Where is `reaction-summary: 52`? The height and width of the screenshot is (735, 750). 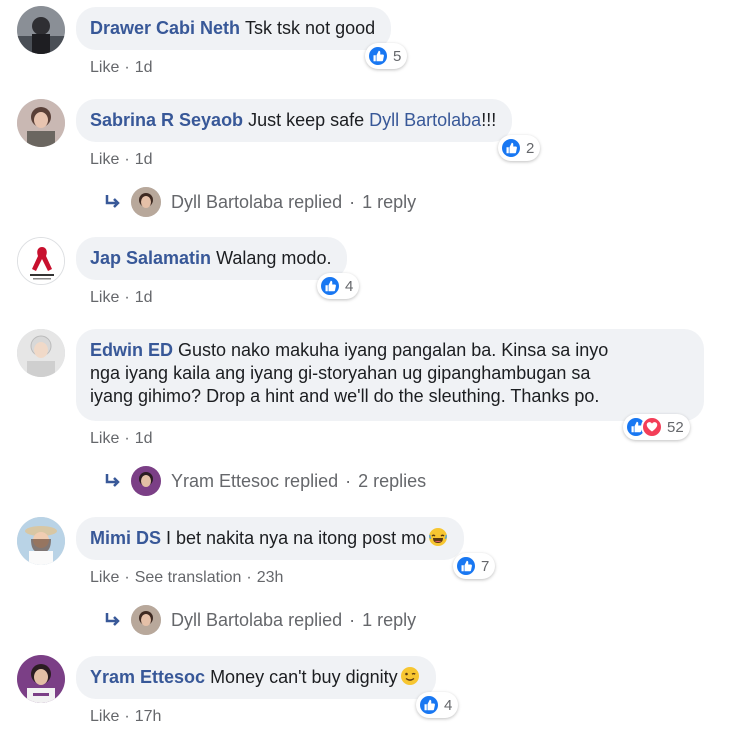
reaction-summary: 52 is located at coordinates (656, 427).